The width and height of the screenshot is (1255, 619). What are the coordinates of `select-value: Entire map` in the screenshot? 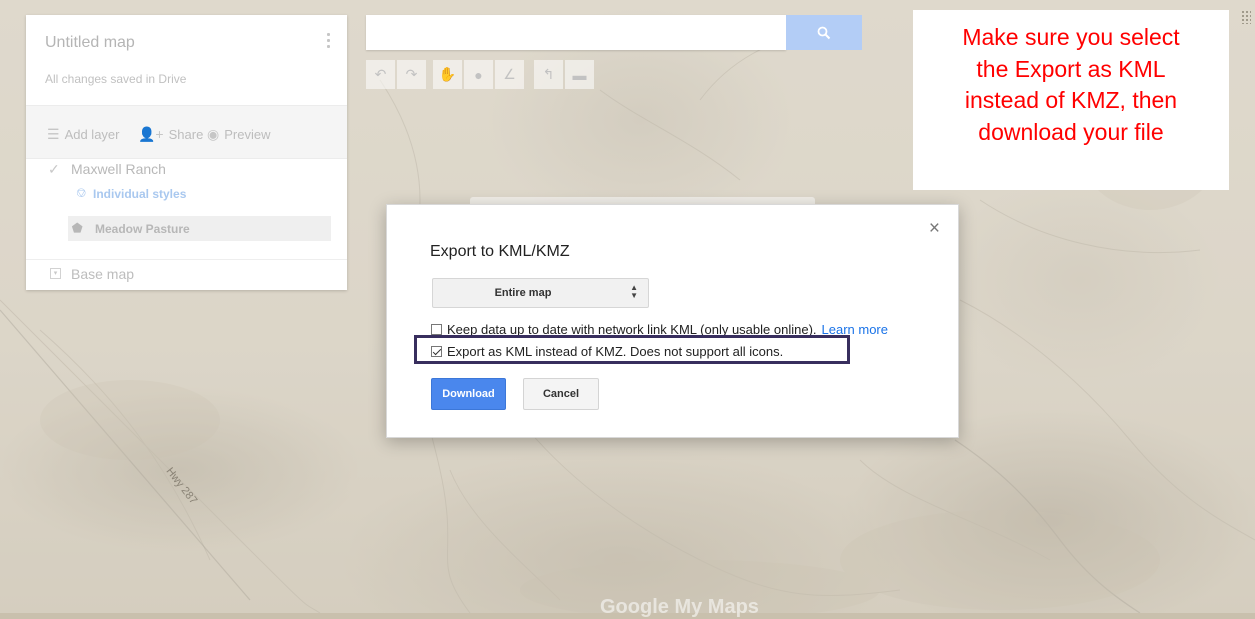 It's located at (523, 293).